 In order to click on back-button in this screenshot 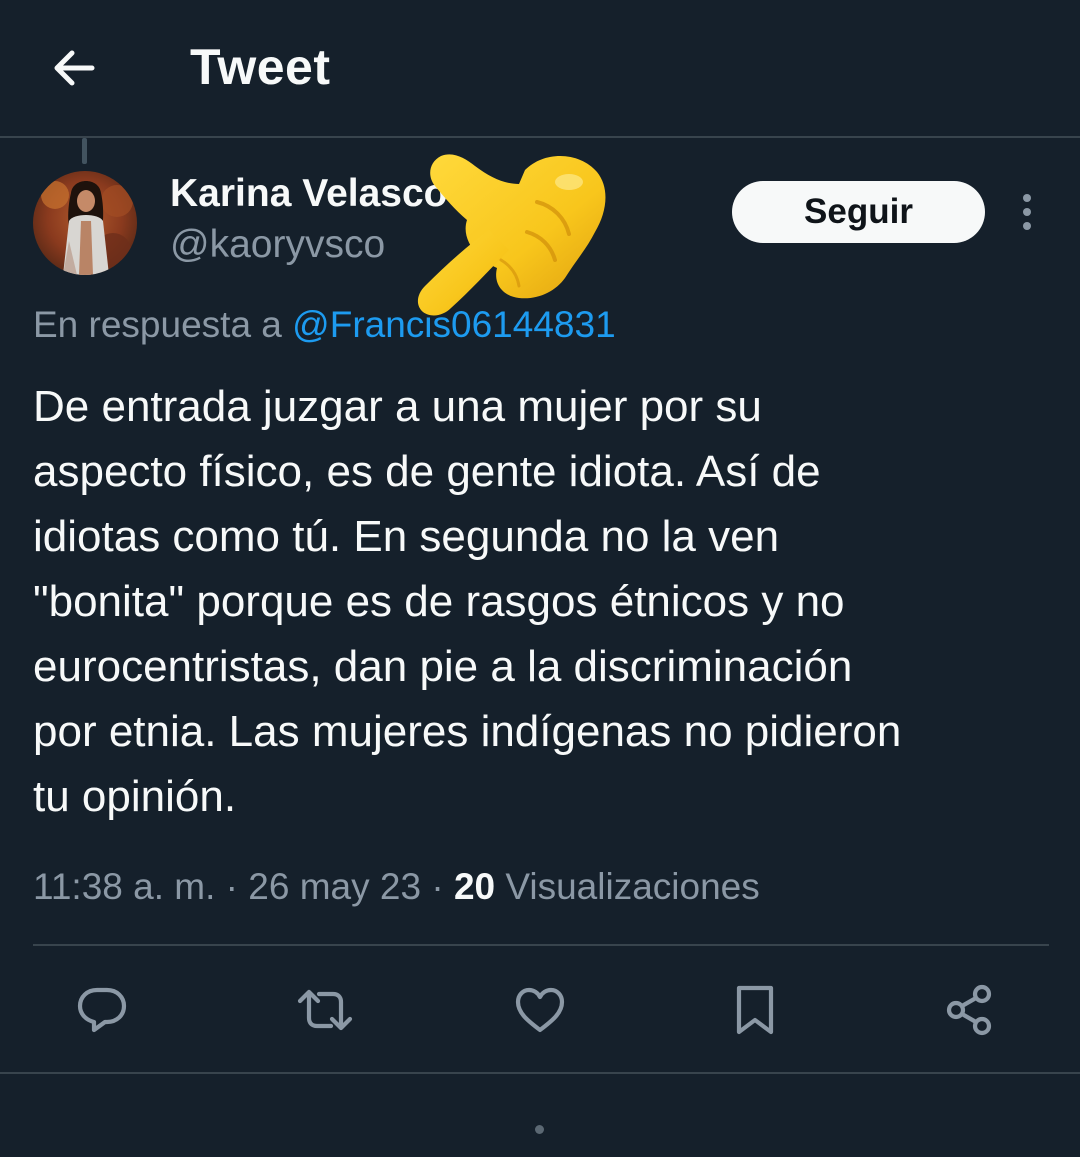, I will do `click(74, 68)`.